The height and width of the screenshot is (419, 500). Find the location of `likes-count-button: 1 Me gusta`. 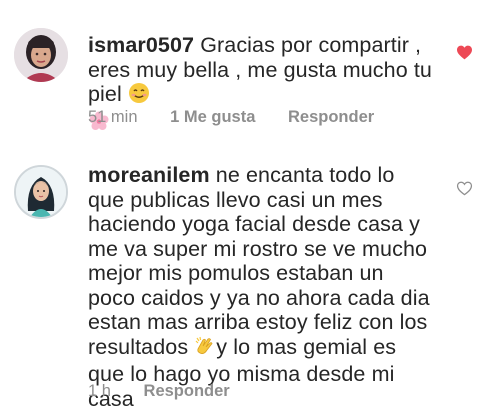

likes-count-button: 1 Me gusta is located at coordinates (212, 117).